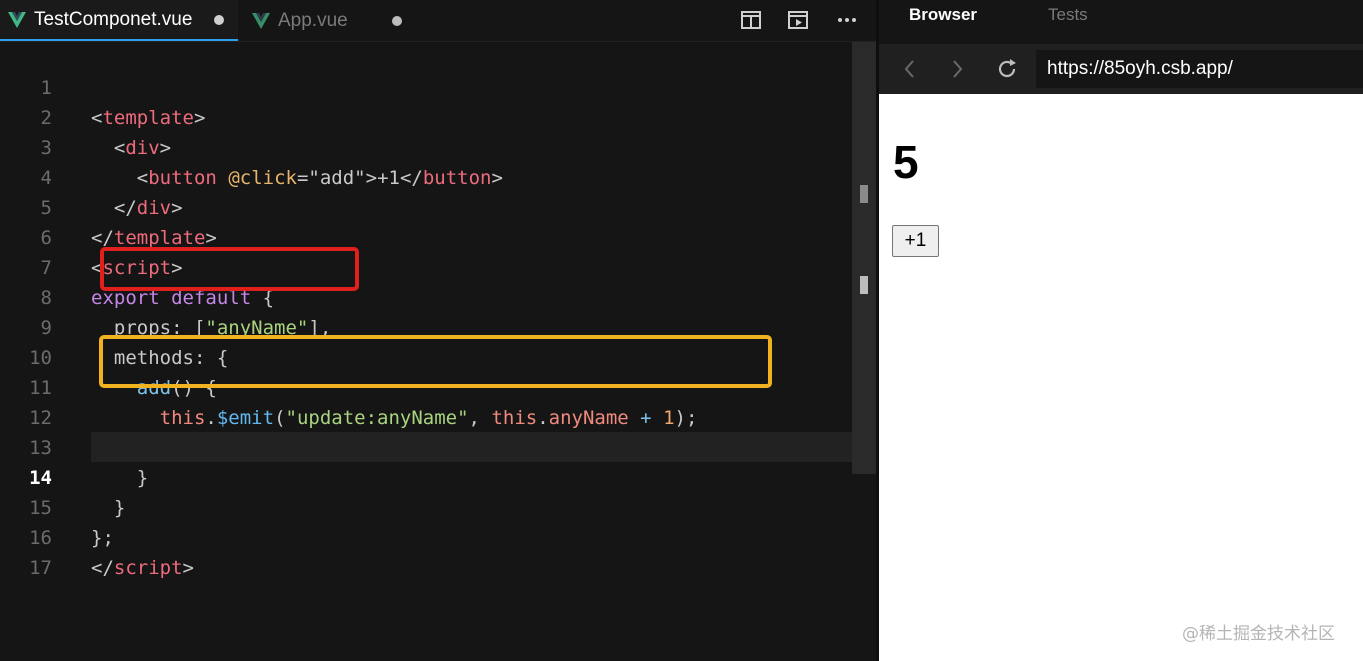 The image size is (1363, 661). Describe the element at coordinates (864, 194) in the screenshot. I see `scrollbar-marker` at that location.